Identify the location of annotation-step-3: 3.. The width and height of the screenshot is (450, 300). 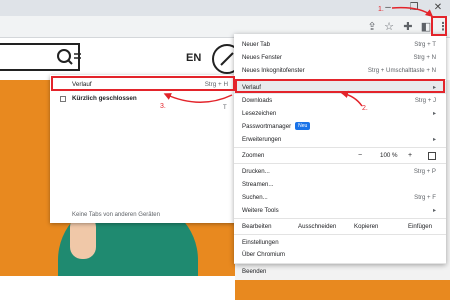
(163, 106).